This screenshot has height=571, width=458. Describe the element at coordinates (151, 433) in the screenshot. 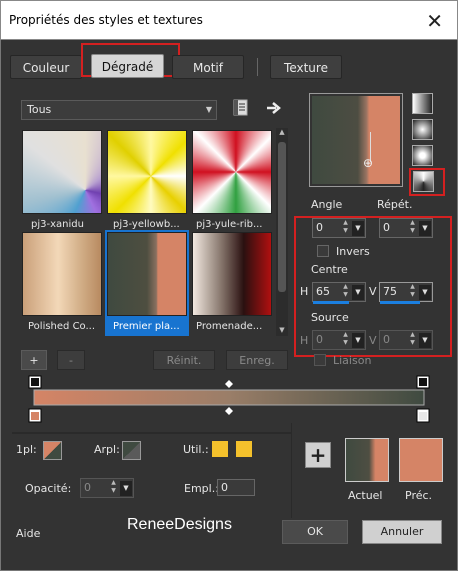

I see `divider` at that location.